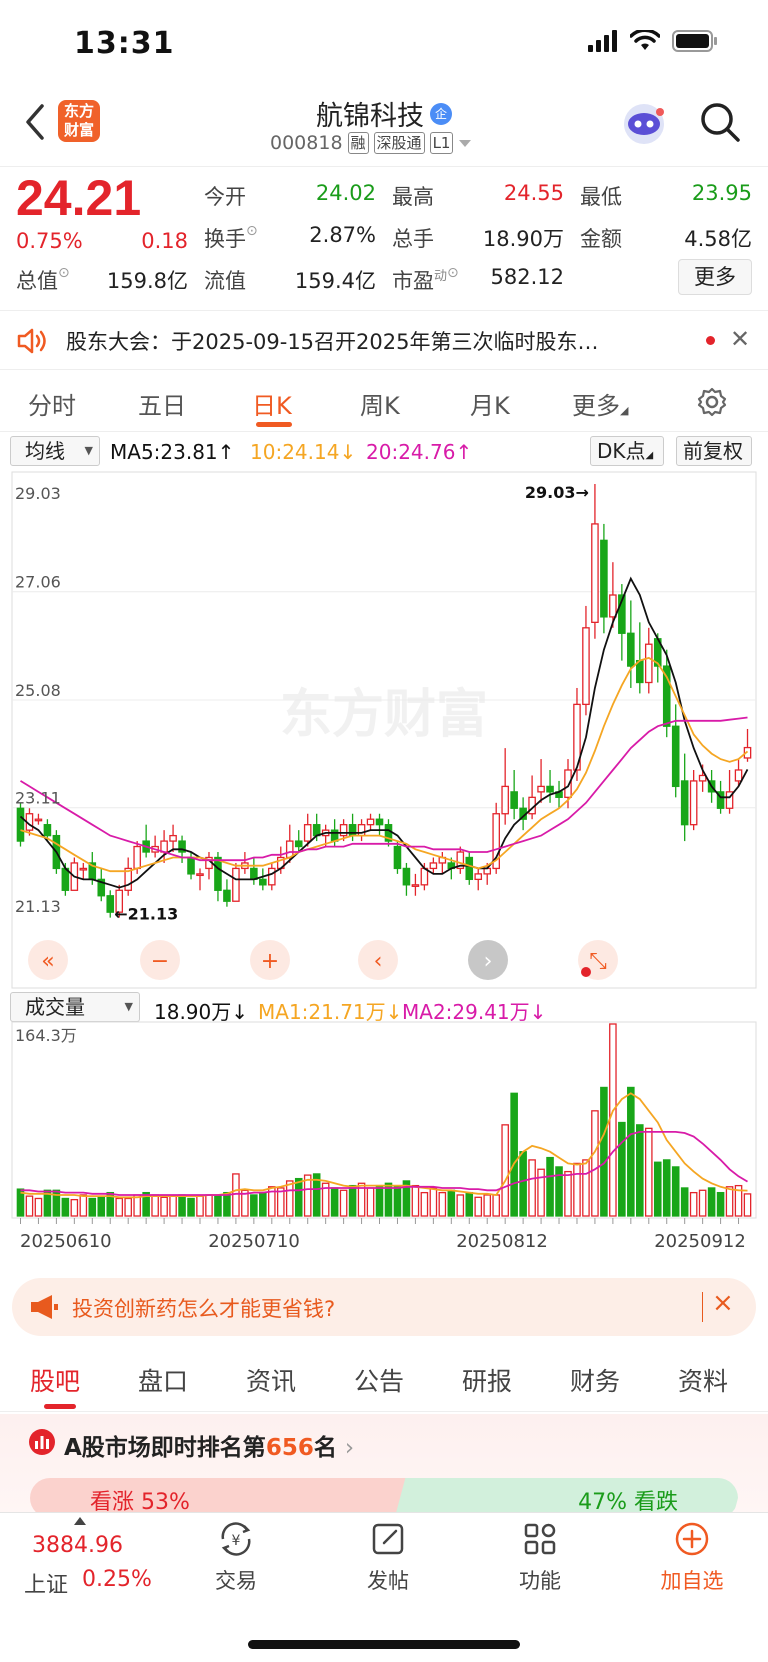 Image resolution: width=768 pixels, height=1662 pixels. Describe the element at coordinates (703, 1380) in the screenshot. I see `tab-profile: 资料` at that location.